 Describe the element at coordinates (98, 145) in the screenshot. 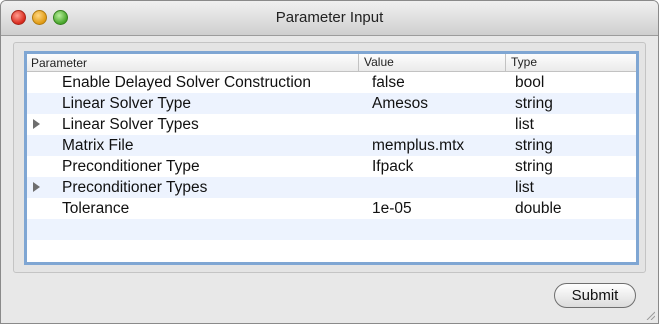

I see `parameter-name-cell: Matrix File` at that location.